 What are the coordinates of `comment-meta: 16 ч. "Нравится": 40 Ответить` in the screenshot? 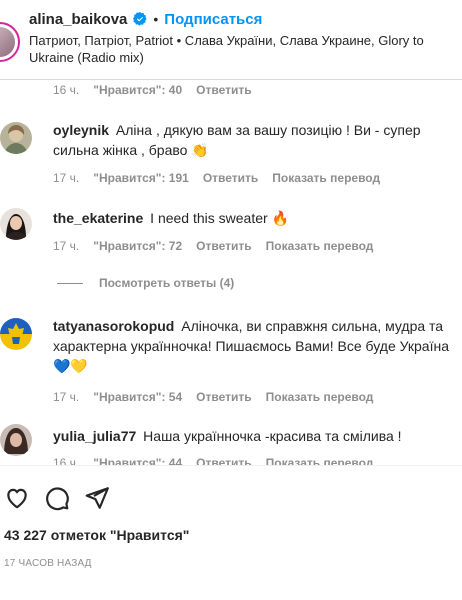 It's located at (152, 90).